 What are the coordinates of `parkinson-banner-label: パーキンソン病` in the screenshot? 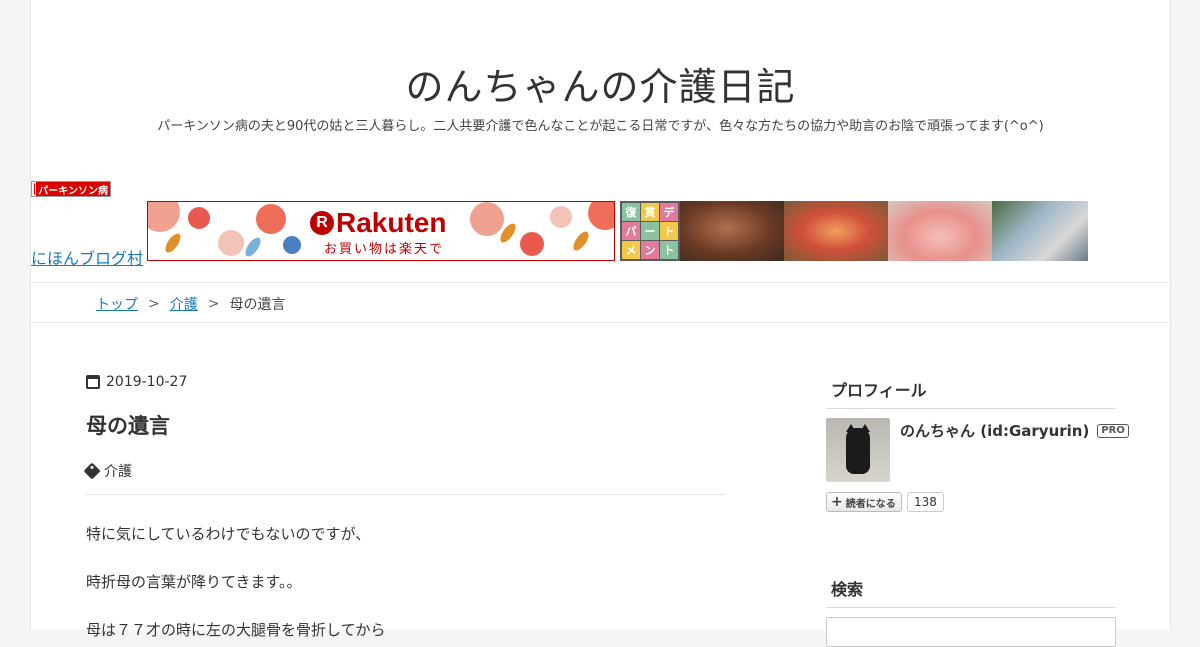 It's located at (73, 189).